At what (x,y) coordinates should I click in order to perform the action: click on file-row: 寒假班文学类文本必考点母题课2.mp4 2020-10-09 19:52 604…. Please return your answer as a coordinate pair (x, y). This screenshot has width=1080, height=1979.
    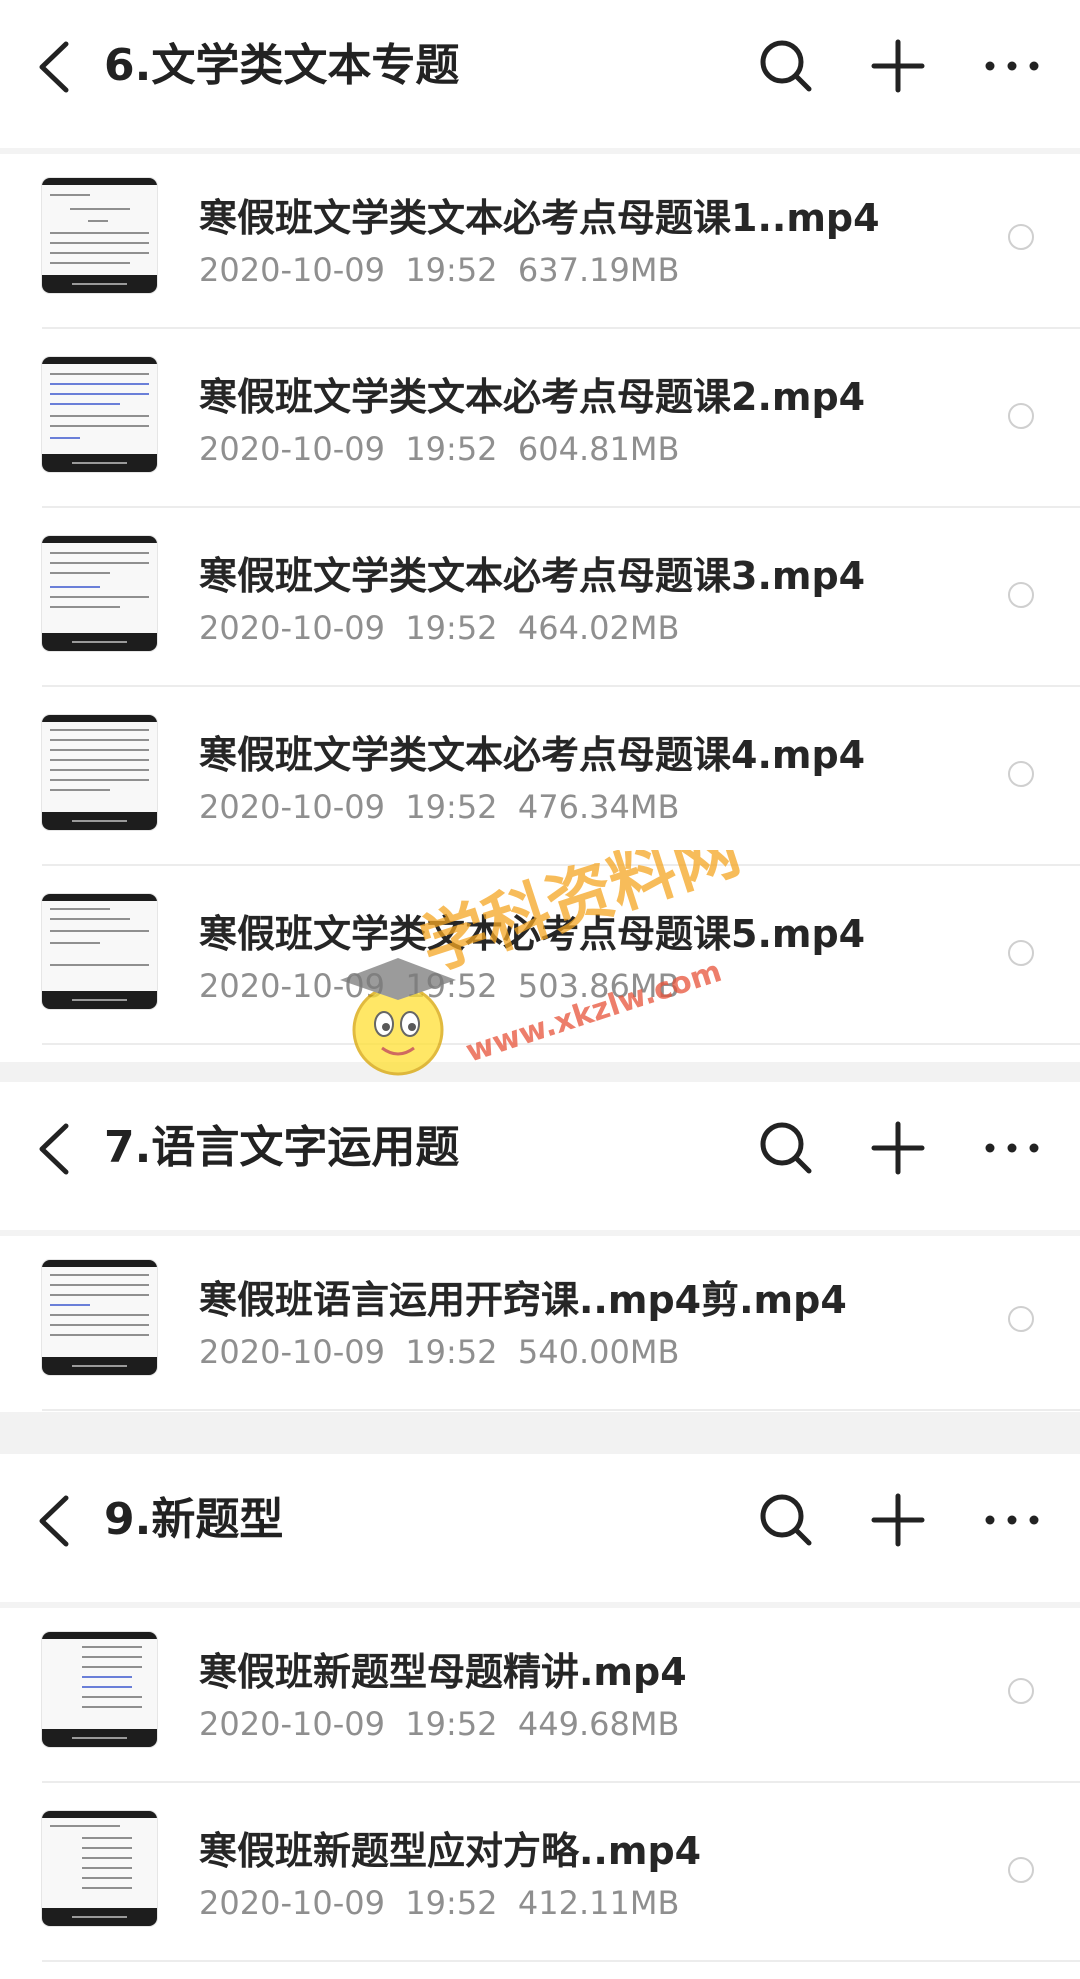
    Looking at the image, I should click on (540, 418).